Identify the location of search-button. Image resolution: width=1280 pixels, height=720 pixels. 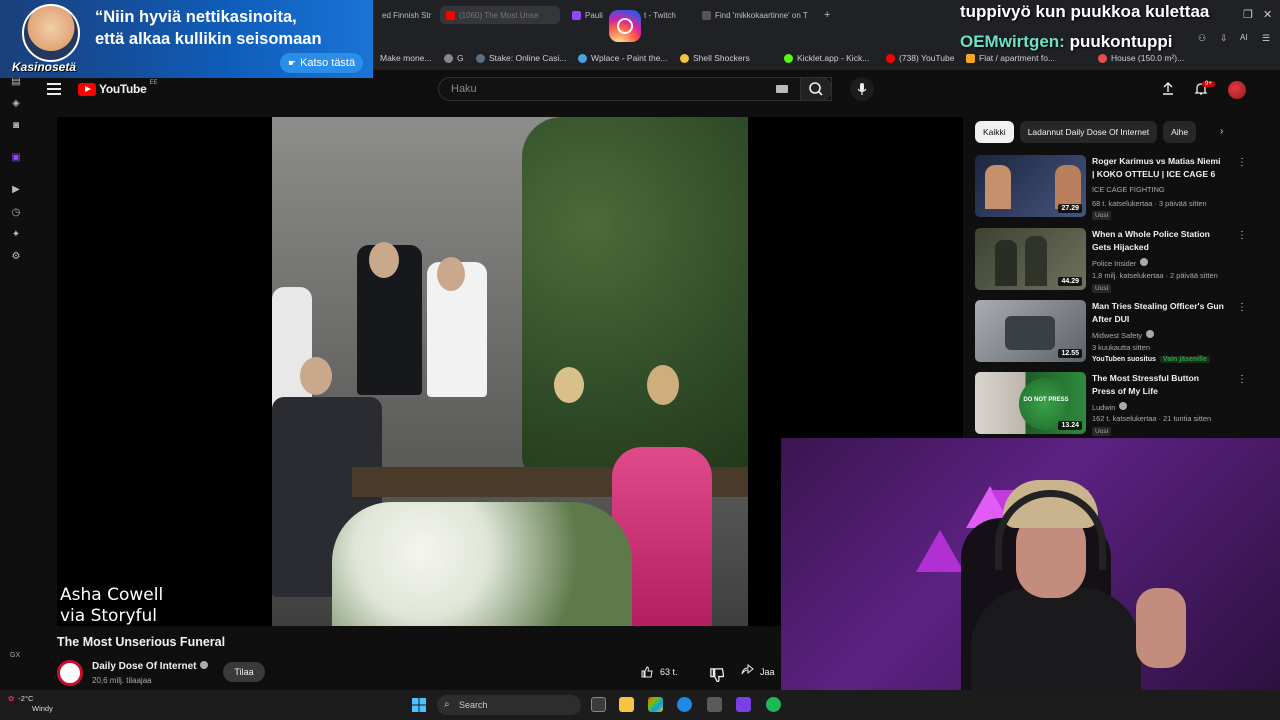
(816, 89).